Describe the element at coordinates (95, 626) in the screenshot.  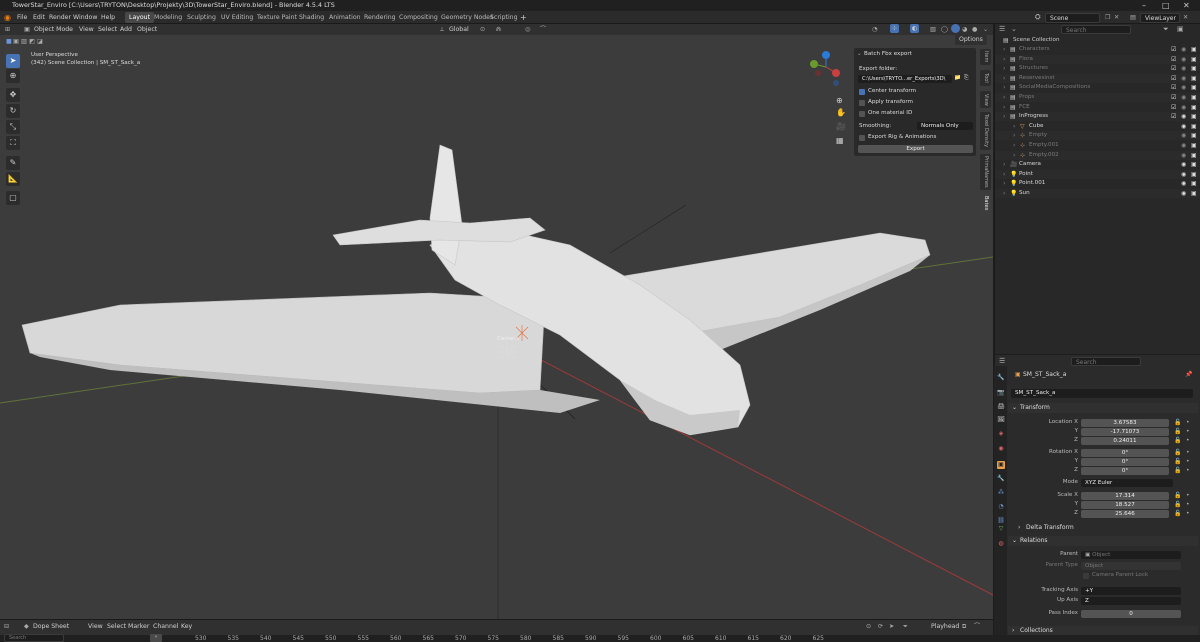
I see `timeline-menu-view: View` at that location.